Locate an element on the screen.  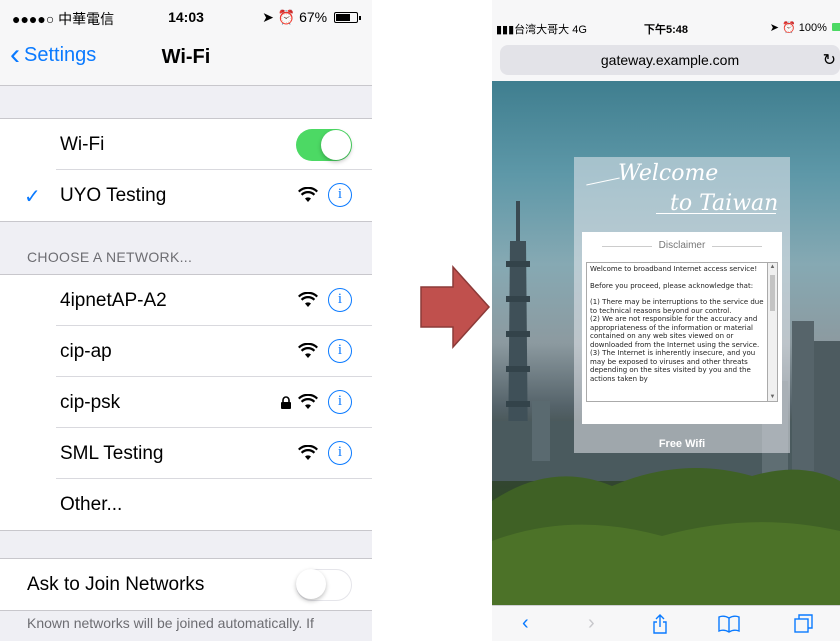
network-name: cip-psk is located at coordinates (90, 402).